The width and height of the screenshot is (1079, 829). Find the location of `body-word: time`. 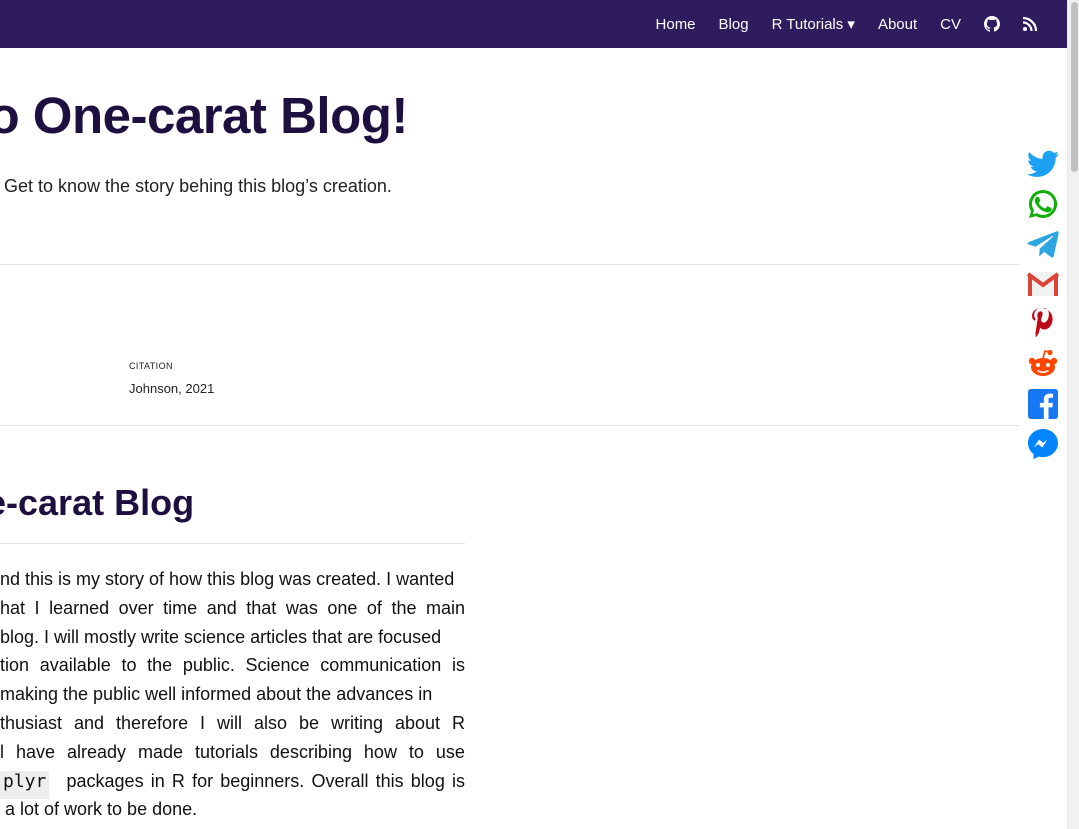

body-word: time is located at coordinates (180, 607).